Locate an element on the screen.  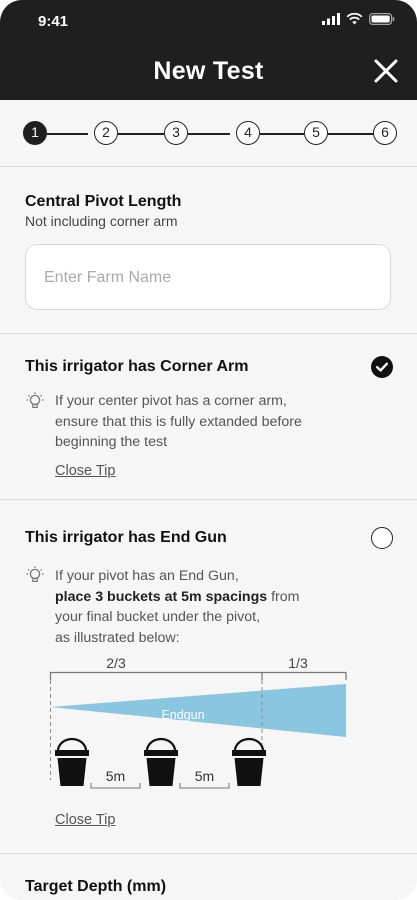
header-bar: 9:41 New Test is located at coordinates (208, 50).